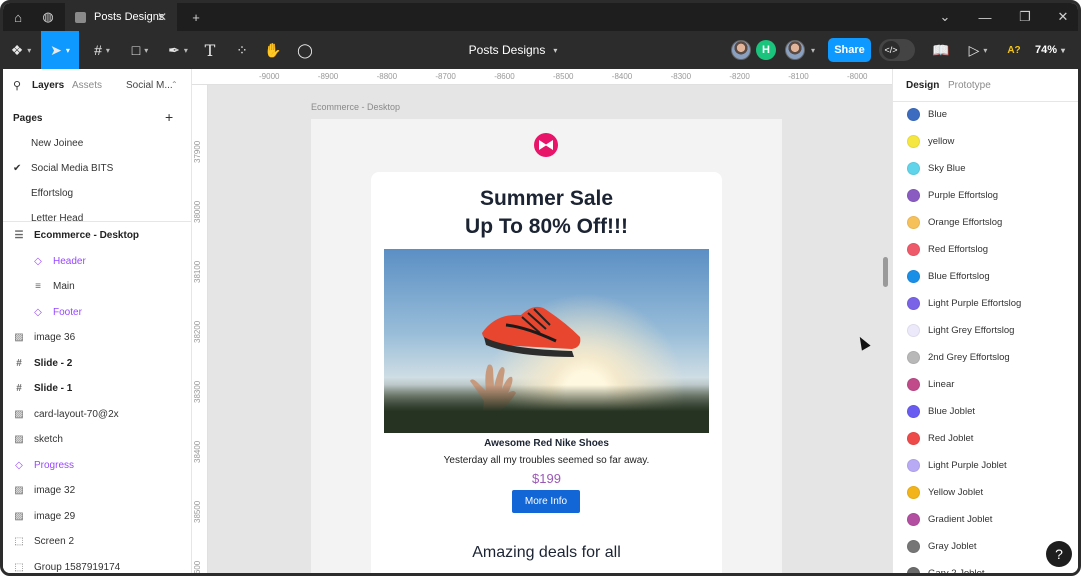 This screenshot has width=1081, height=576. What do you see at coordinates (546, 198) in the screenshot?
I see `headline-line-1: Summer Sale` at bounding box center [546, 198].